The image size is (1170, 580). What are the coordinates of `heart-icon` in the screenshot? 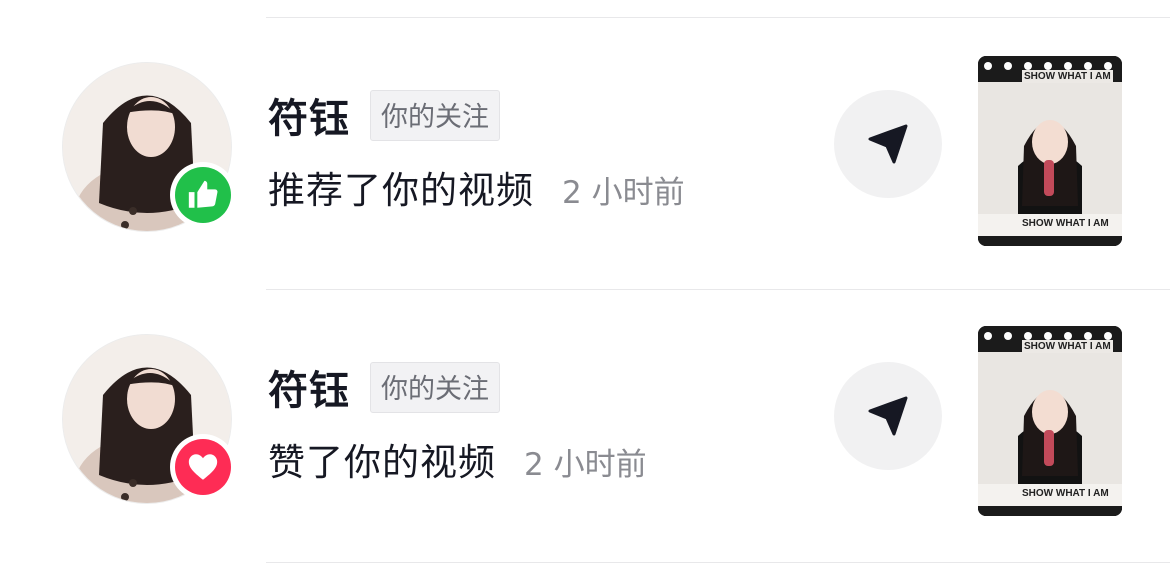 It's located at (203, 467).